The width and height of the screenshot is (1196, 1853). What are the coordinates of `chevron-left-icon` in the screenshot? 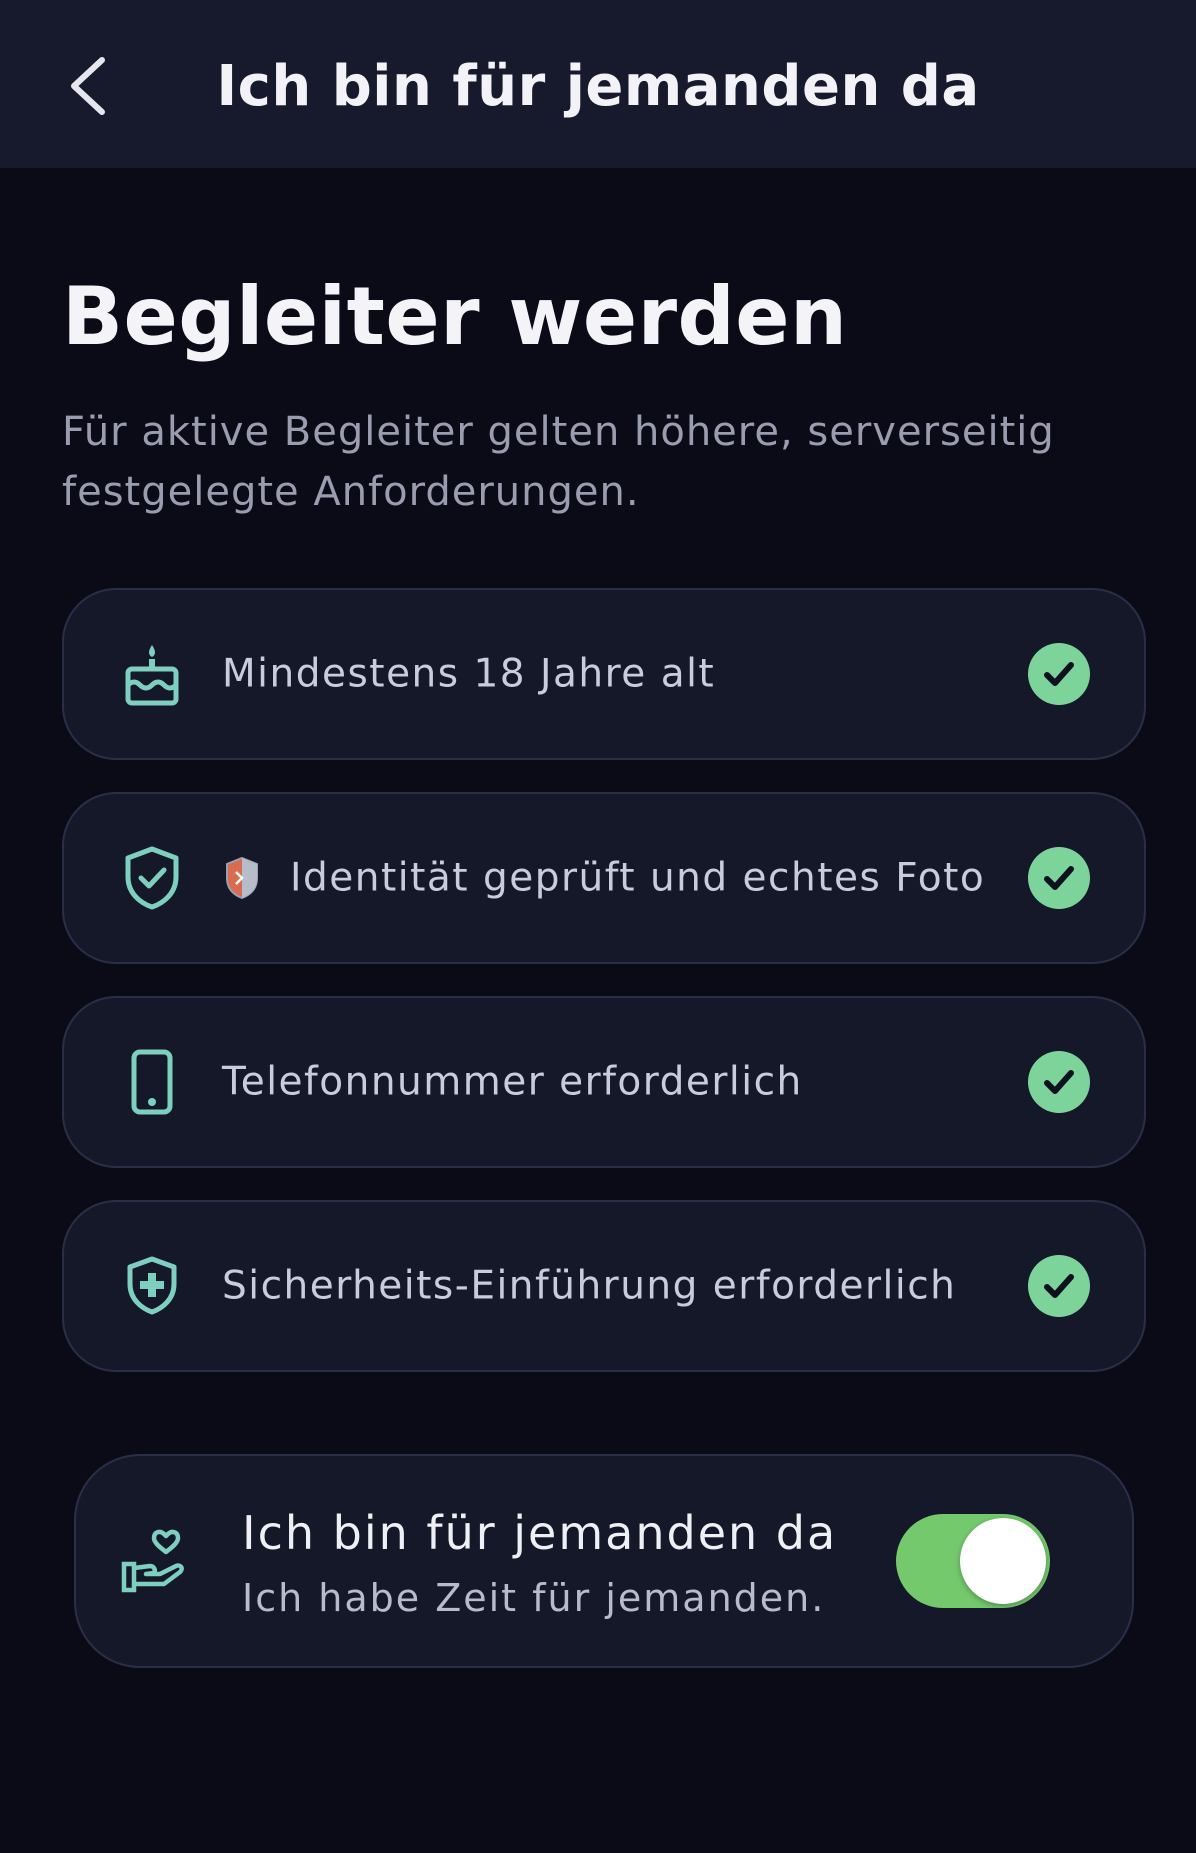 It's located at (88, 86).